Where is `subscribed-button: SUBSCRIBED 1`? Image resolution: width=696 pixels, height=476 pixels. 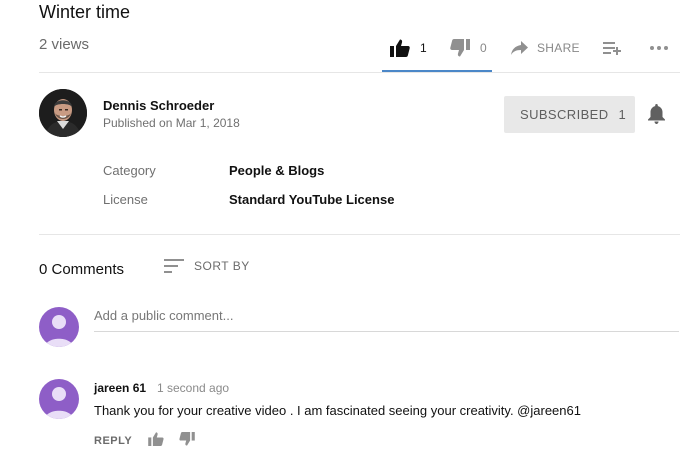
subscribed-button: SUBSCRIBED 1 is located at coordinates (569, 114).